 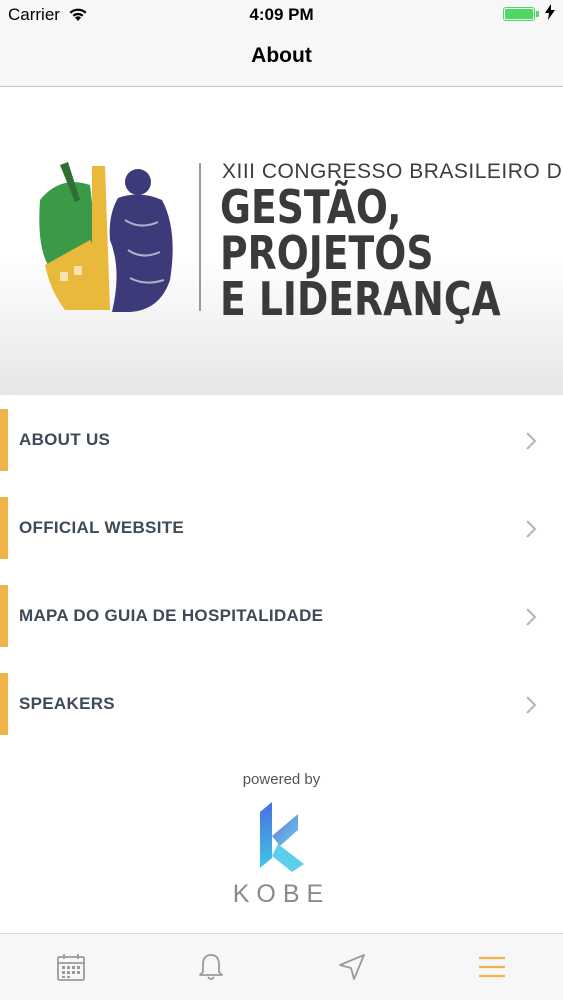 What do you see at coordinates (281, 779) in the screenshot?
I see `powered-by-label: powered by` at bounding box center [281, 779].